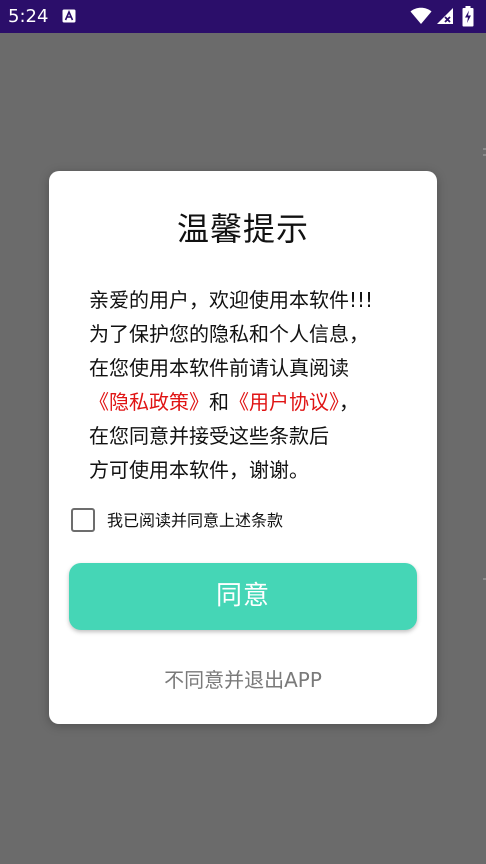 The width and height of the screenshot is (486, 864). What do you see at coordinates (83, 520) in the screenshot?
I see `agree-checkbox` at bounding box center [83, 520].